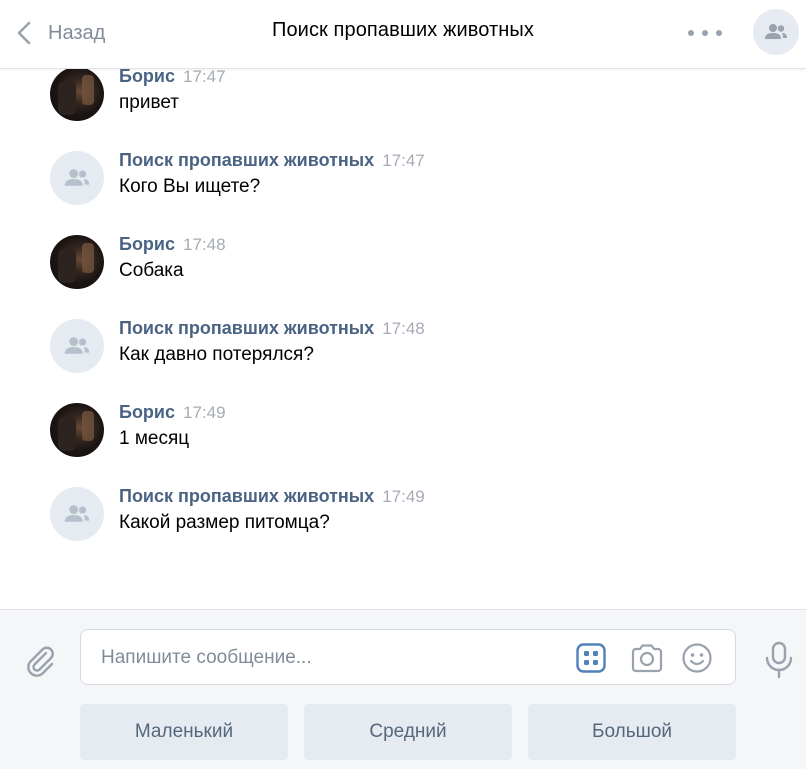  What do you see at coordinates (151, 270) in the screenshot?
I see `message-text: Собака` at bounding box center [151, 270].